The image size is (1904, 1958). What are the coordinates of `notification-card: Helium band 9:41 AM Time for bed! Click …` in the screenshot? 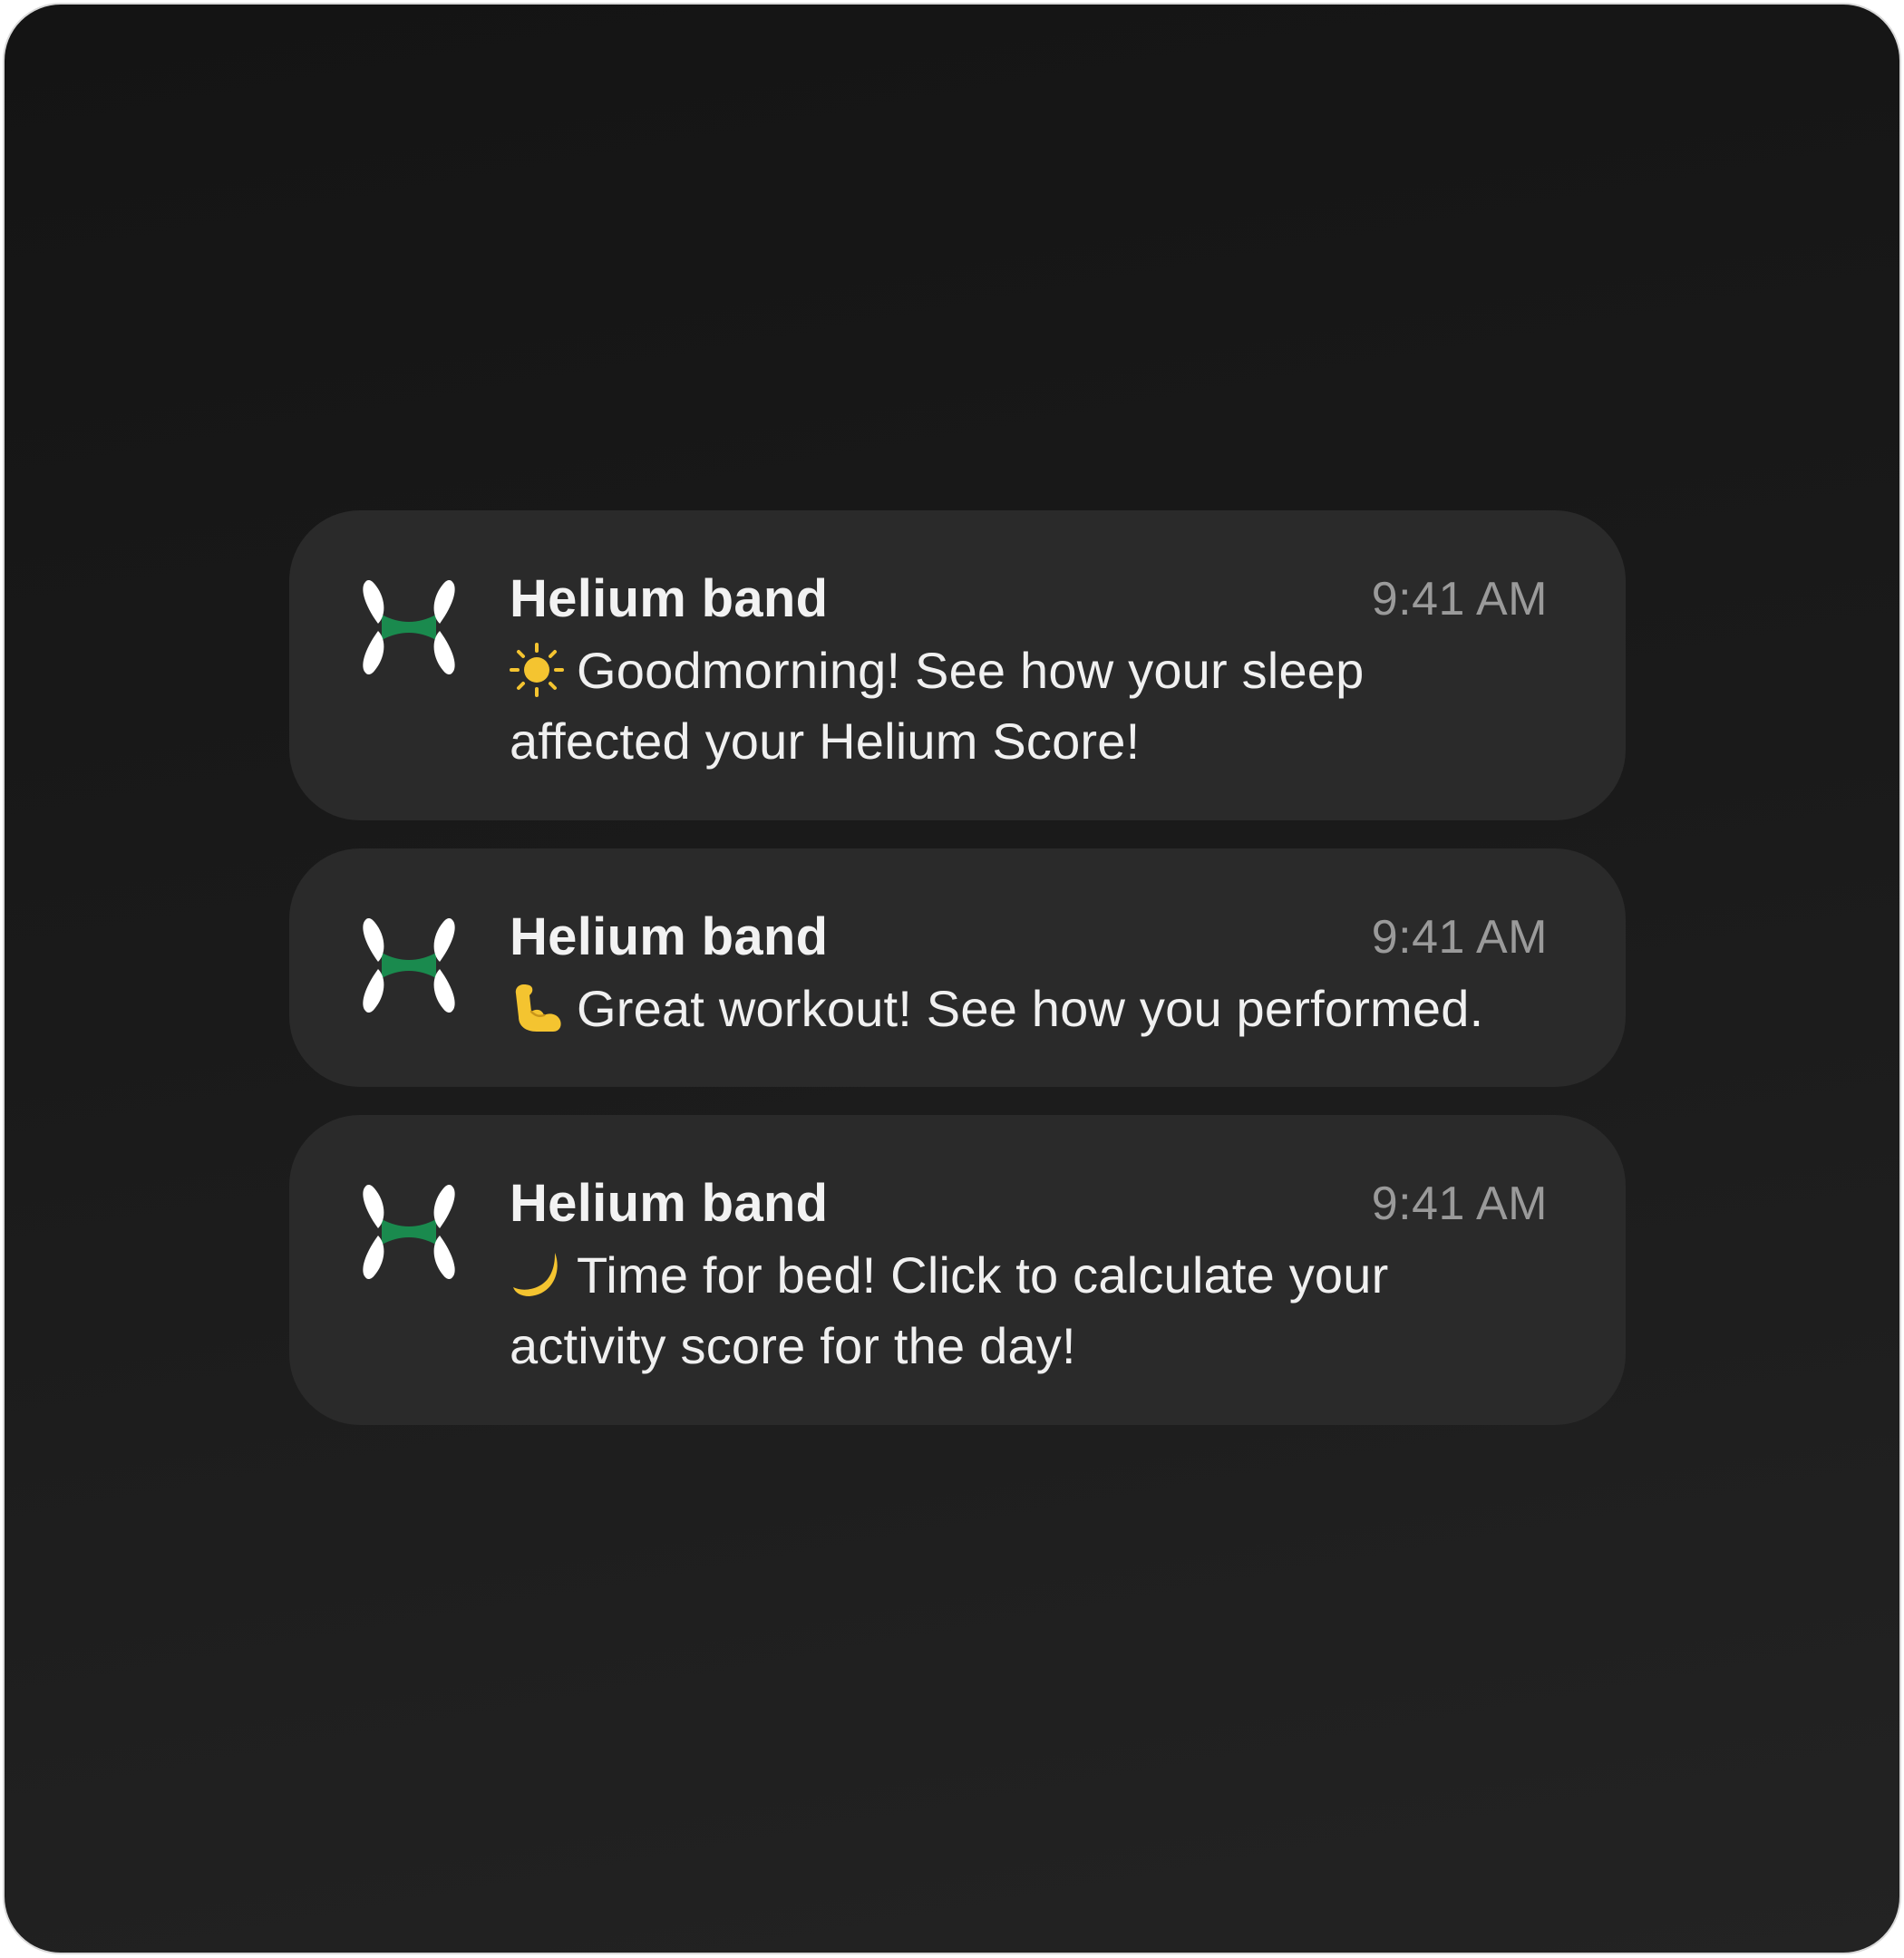 It's located at (957, 1270).